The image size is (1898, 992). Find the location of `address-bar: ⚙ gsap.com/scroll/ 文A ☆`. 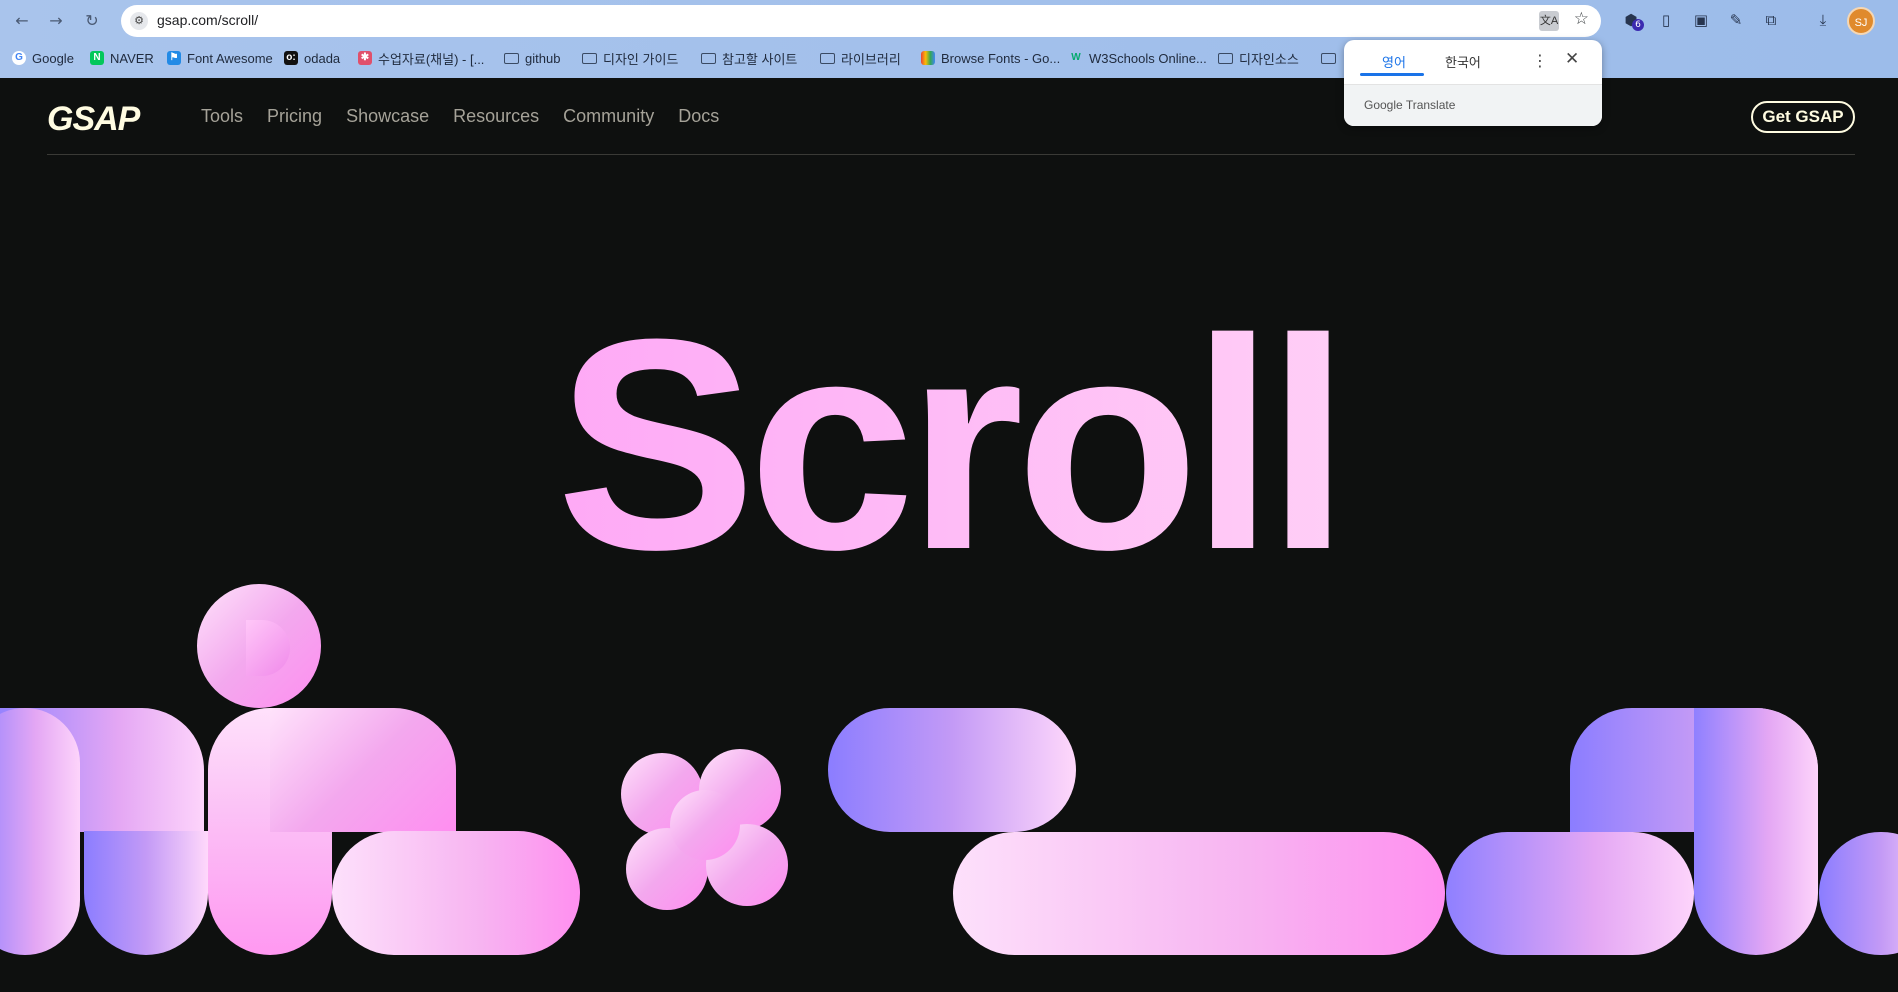

address-bar: ⚙ gsap.com/scroll/ 文A ☆ is located at coordinates (861, 21).